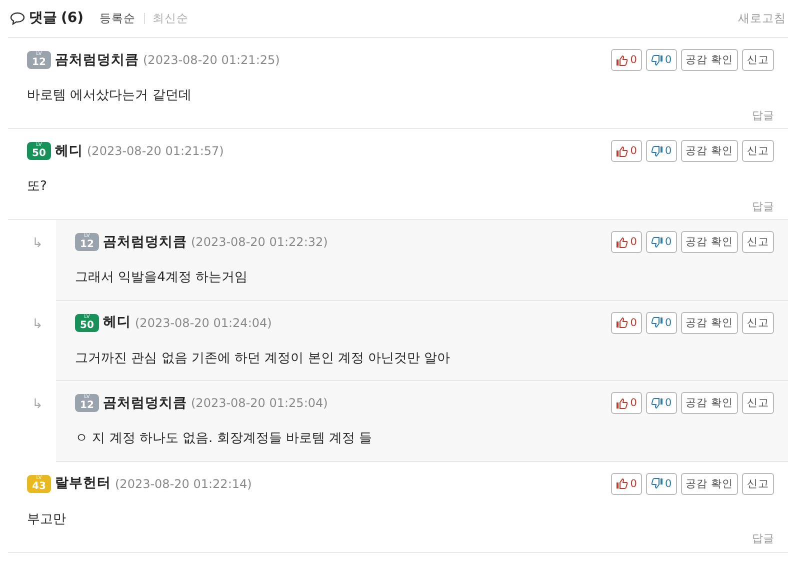  Describe the element at coordinates (183, 484) in the screenshot. I see `comment-time: (2023-08-20 01:22:14)` at that location.